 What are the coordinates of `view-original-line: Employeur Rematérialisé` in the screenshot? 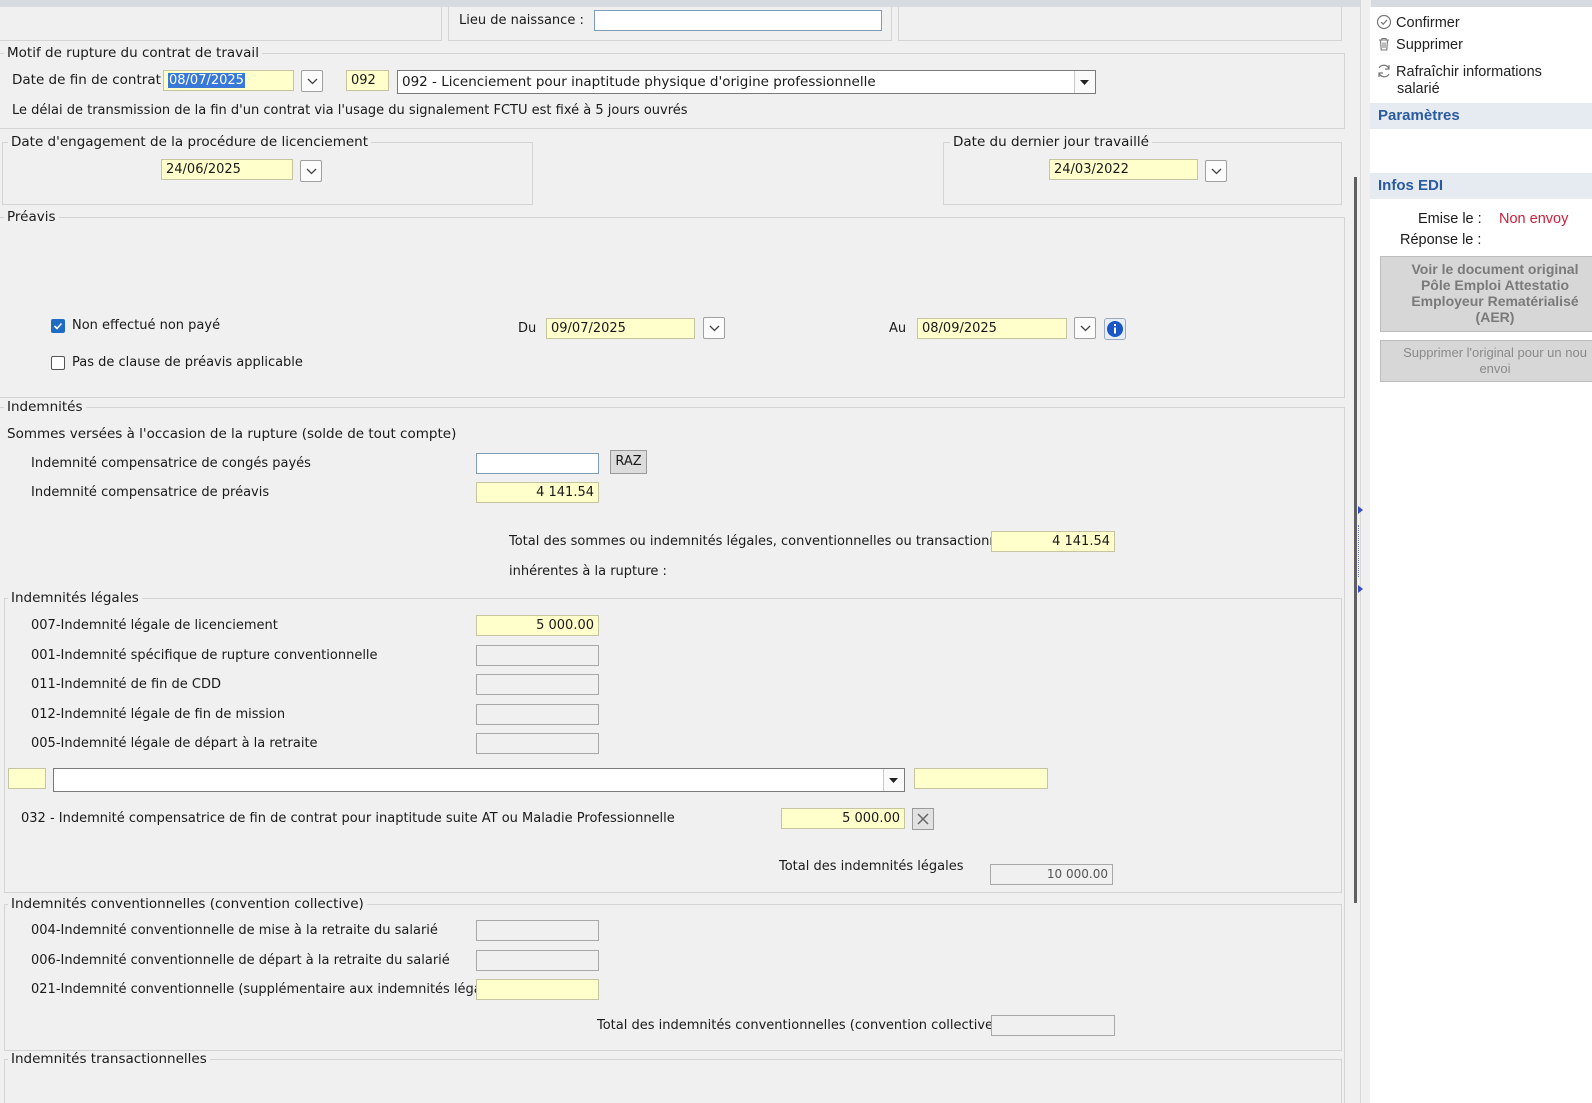 It's located at (1495, 301).